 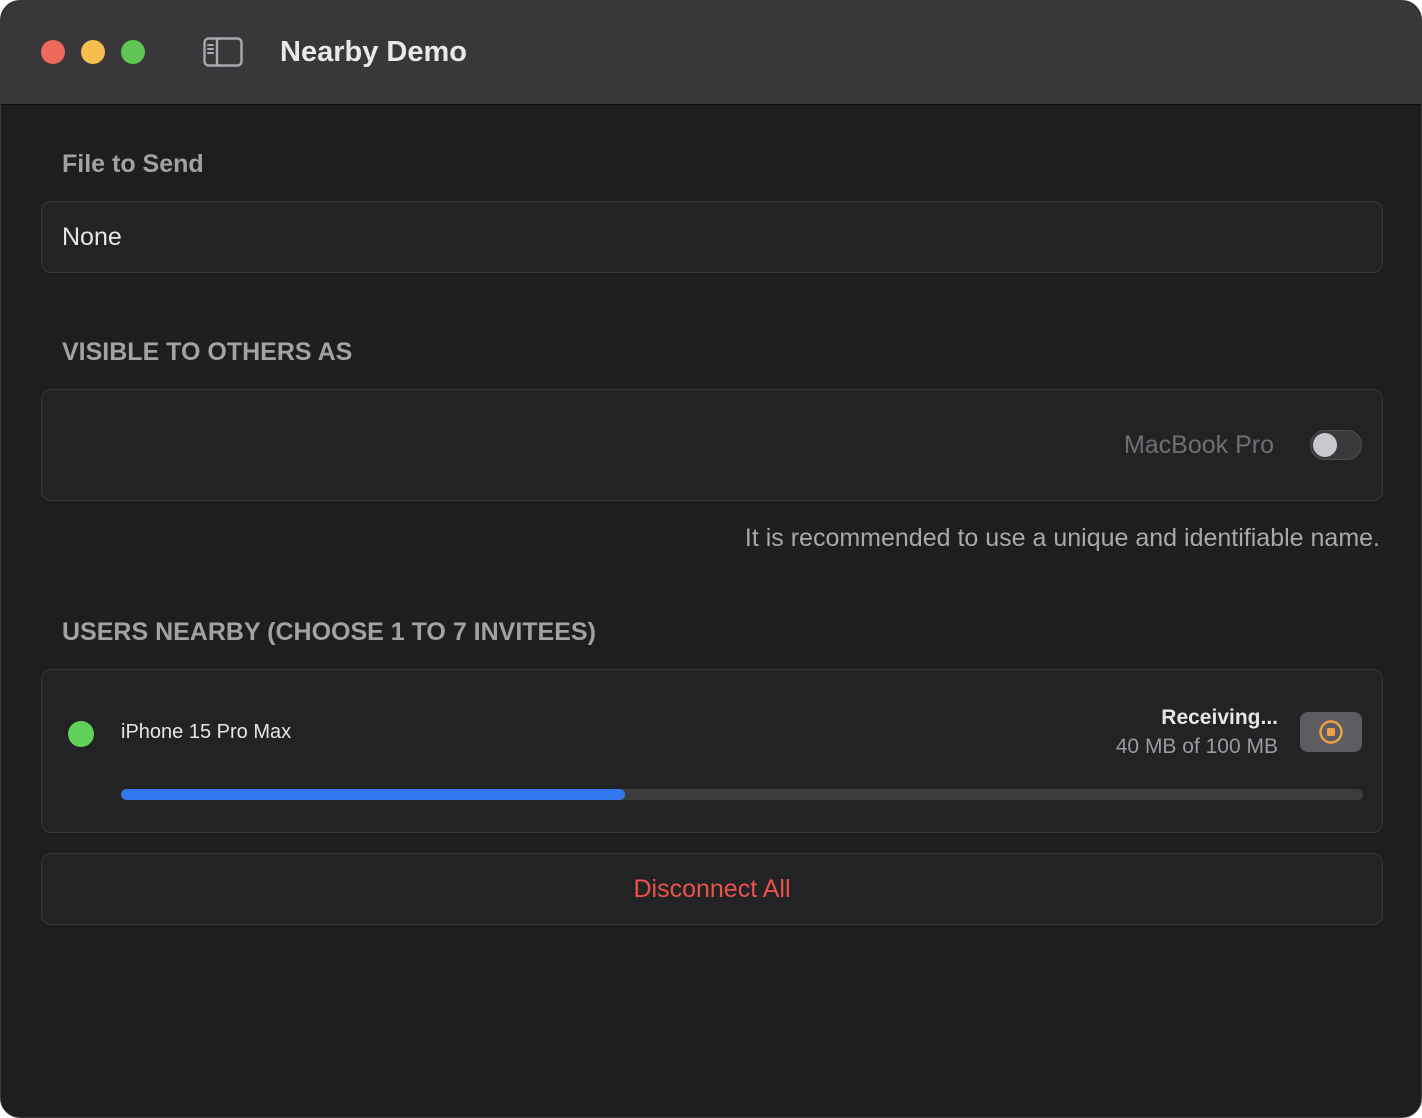 I want to click on minimize-window-button, so click(x=93, y=52).